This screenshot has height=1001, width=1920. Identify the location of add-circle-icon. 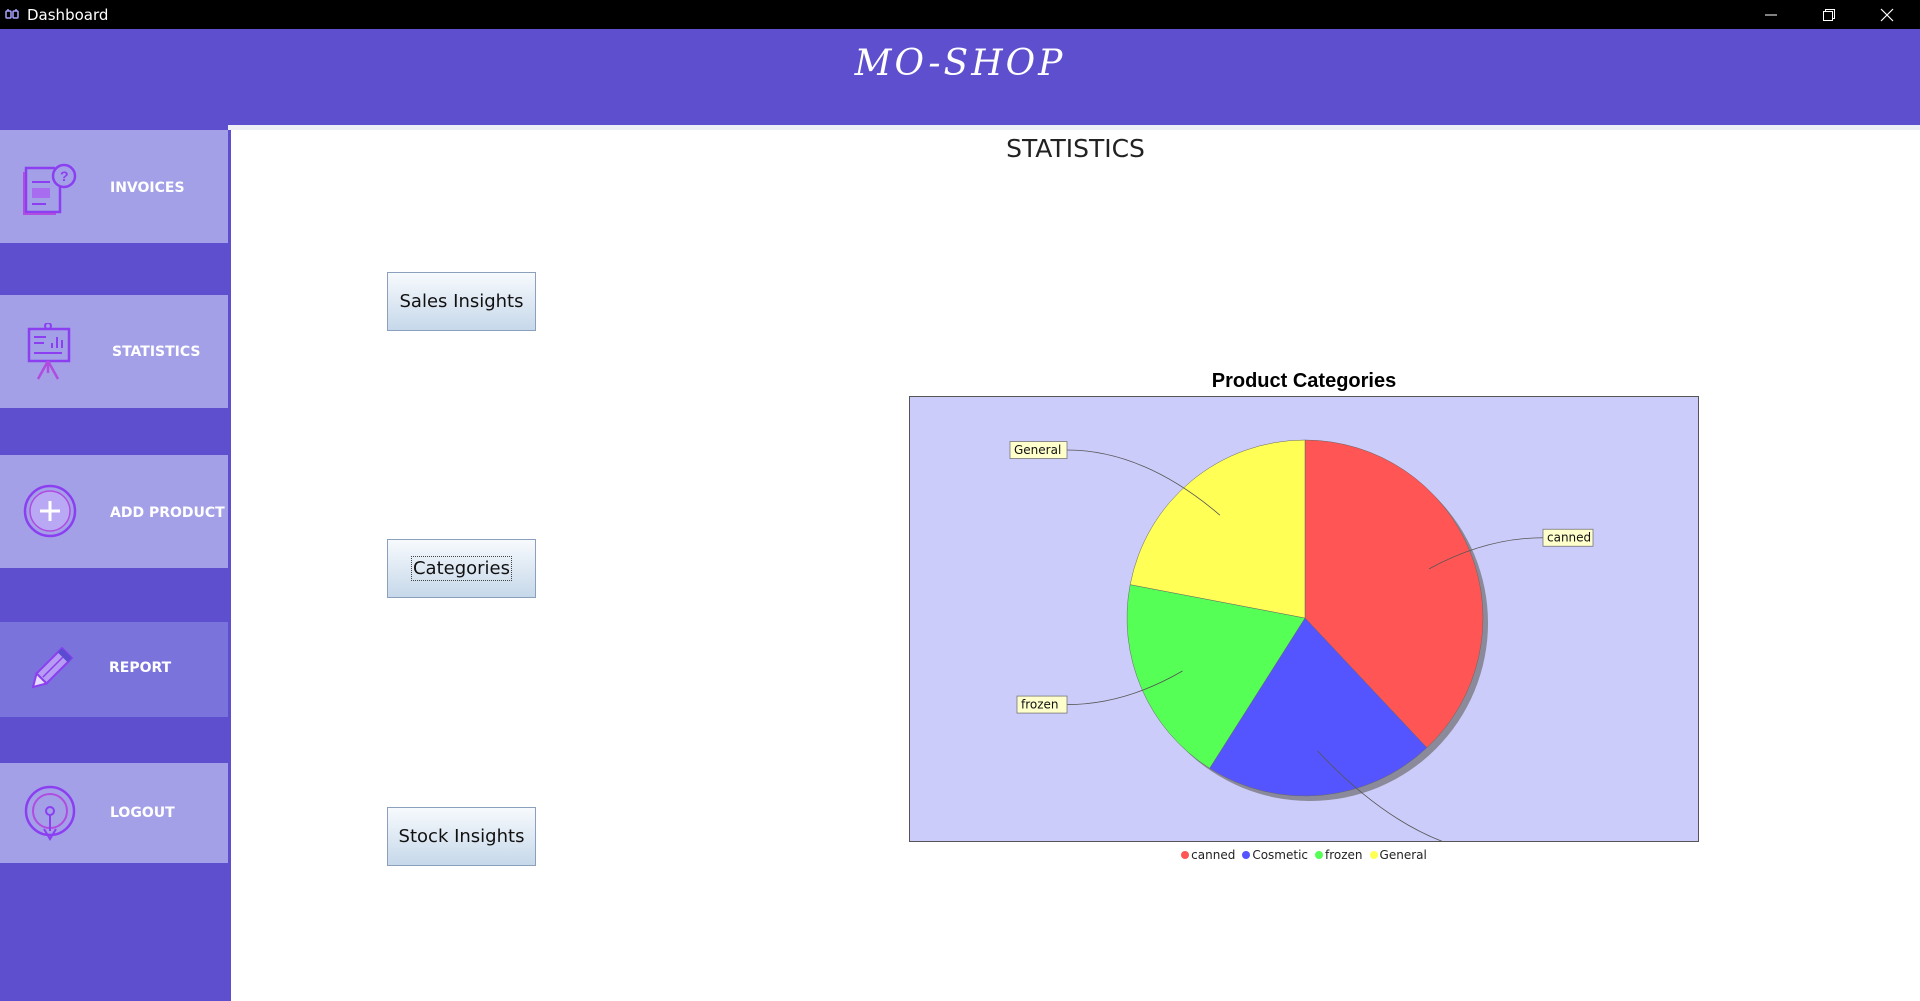
(50, 511).